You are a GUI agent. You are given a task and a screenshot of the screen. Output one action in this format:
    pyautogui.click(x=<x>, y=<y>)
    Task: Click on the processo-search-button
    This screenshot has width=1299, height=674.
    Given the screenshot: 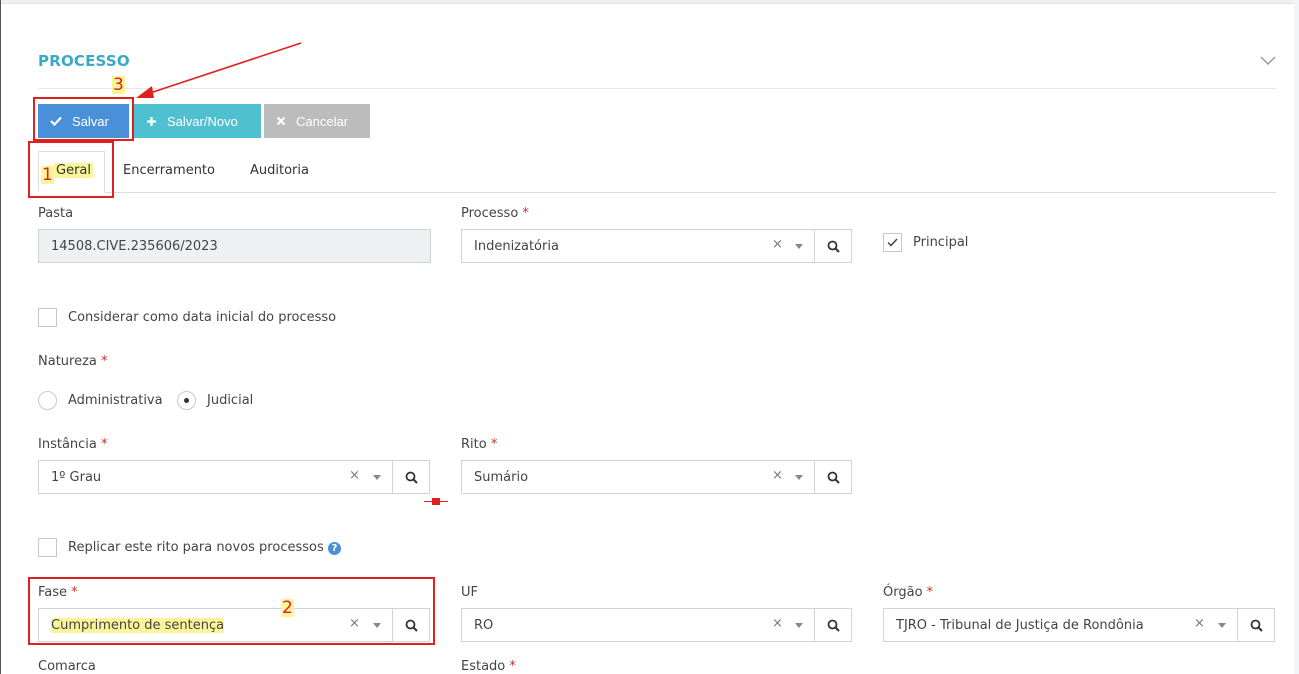 What is the action you would take?
    pyautogui.click(x=833, y=246)
    